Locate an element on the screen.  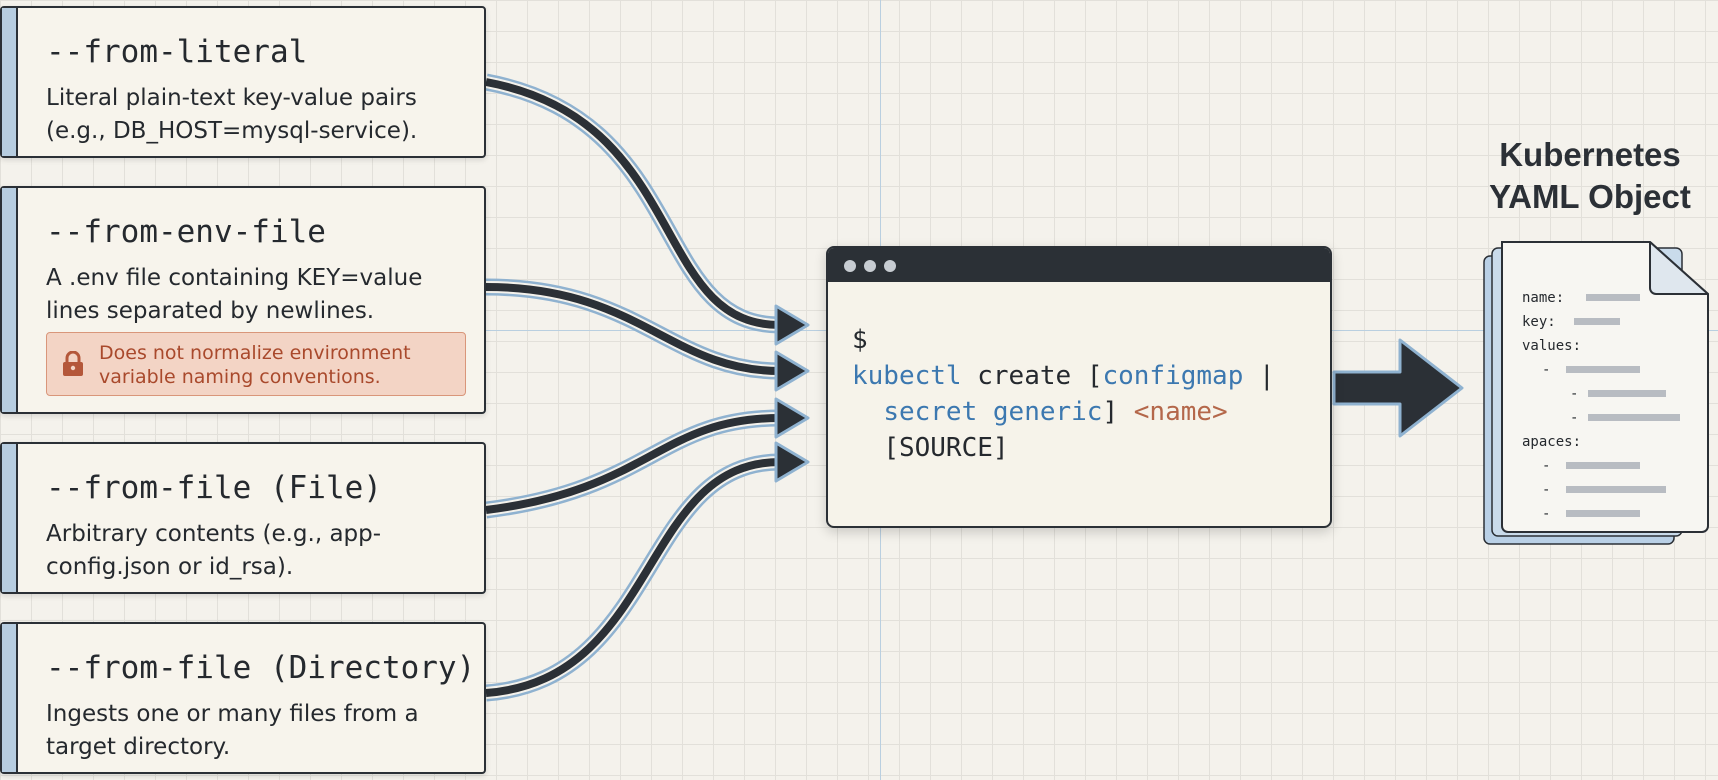
arrow-directory is located at coordinates (648, 567).